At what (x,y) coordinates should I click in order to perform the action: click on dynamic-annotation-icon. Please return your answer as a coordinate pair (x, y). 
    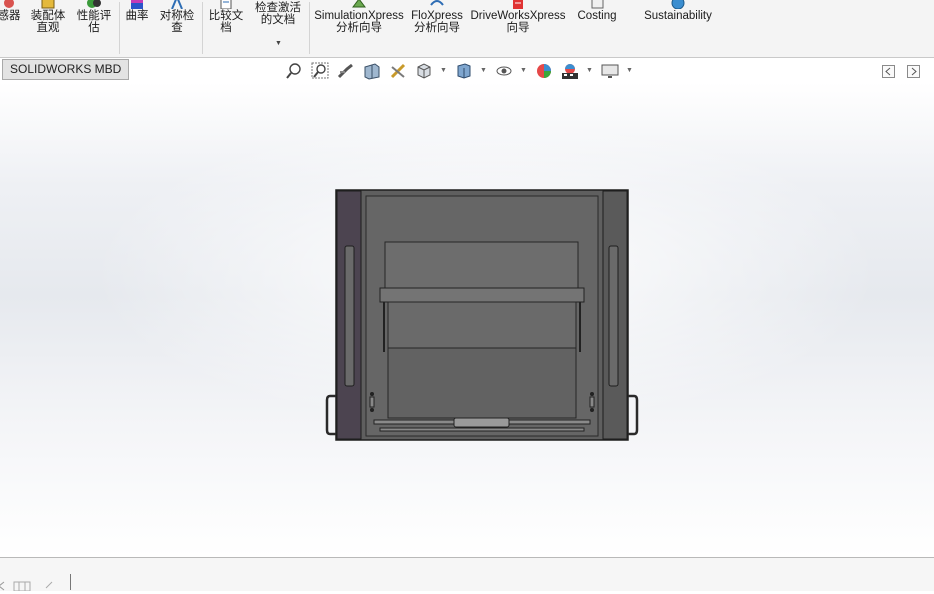
    Looking at the image, I should click on (398, 71).